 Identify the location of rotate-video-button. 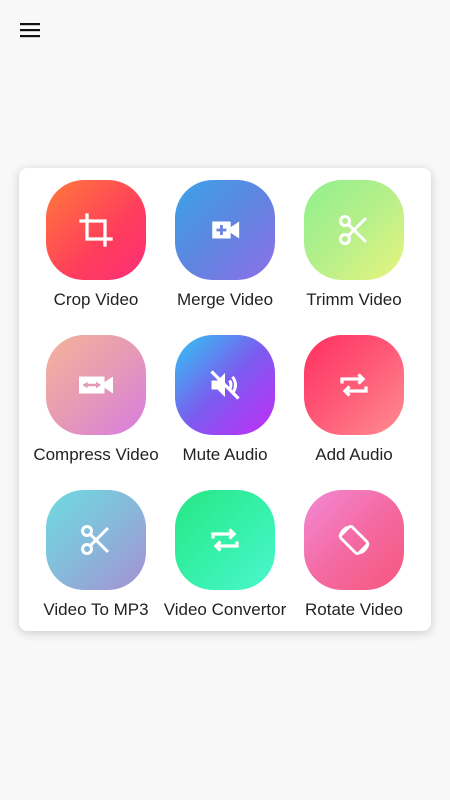
(354, 540).